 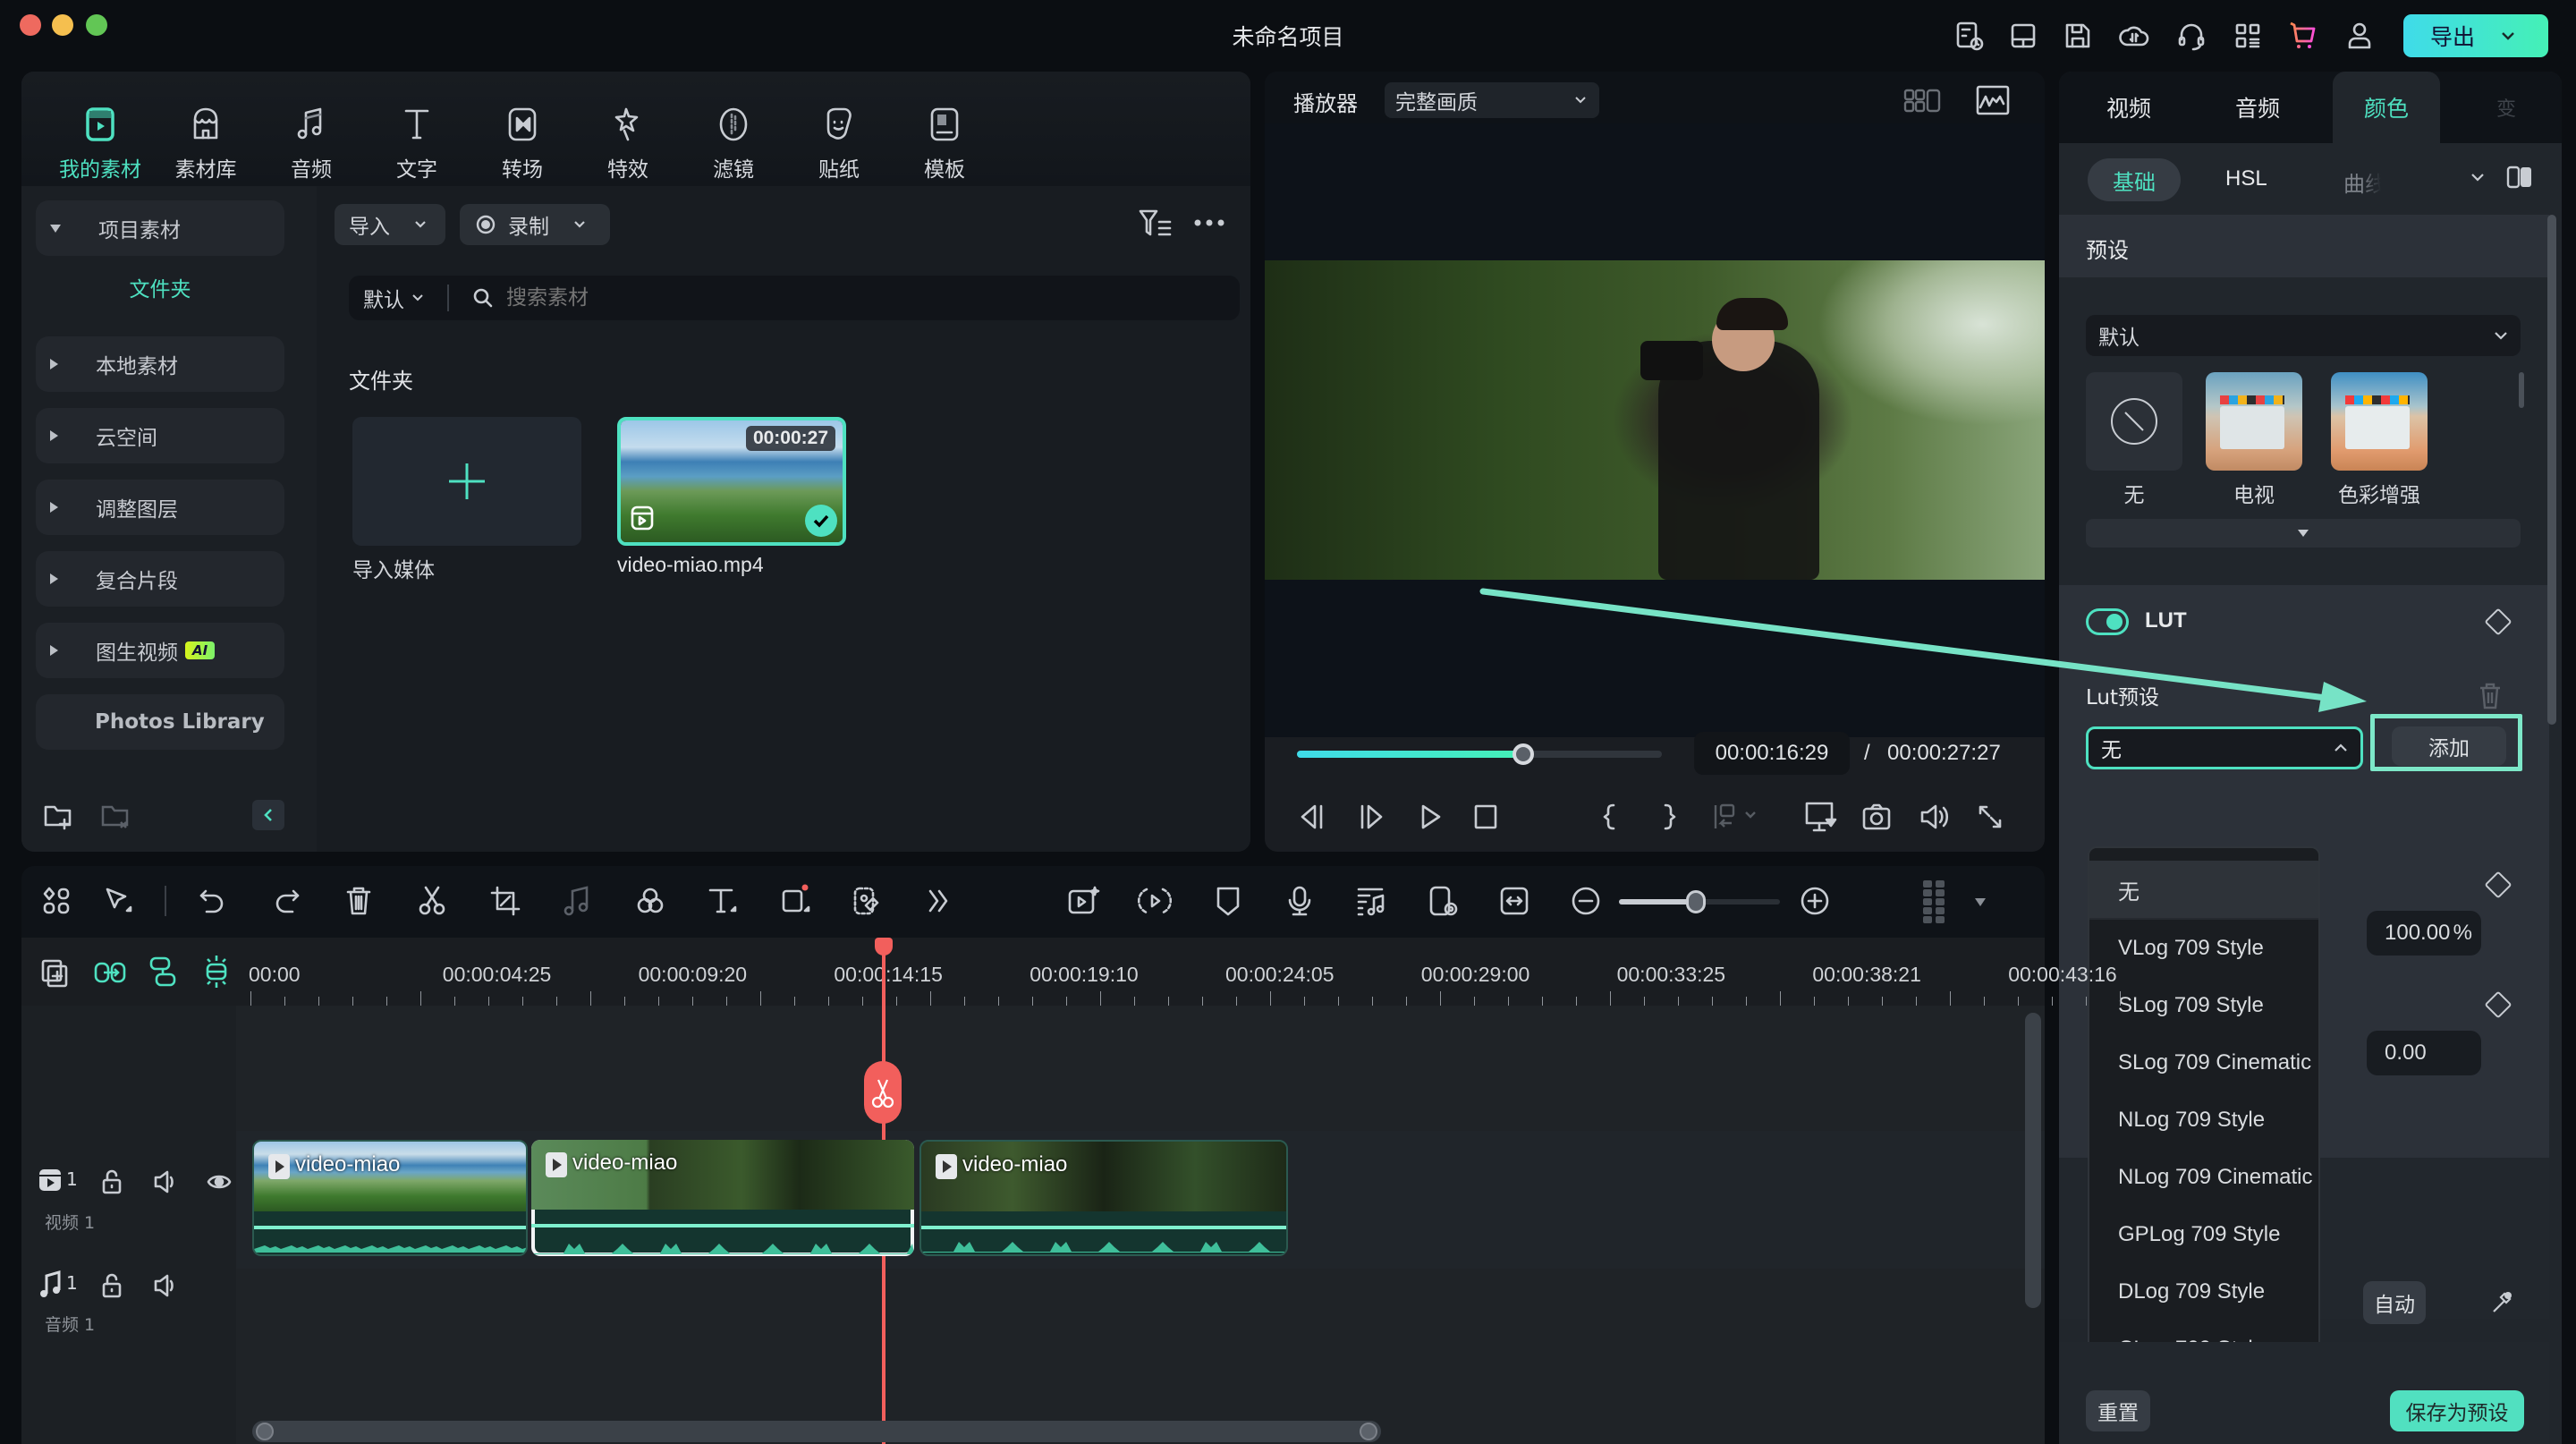 What do you see at coordinates (1443, 901) in the screenshot?
I see `auto-reframe-icon` at bounding box center [1443, 901].